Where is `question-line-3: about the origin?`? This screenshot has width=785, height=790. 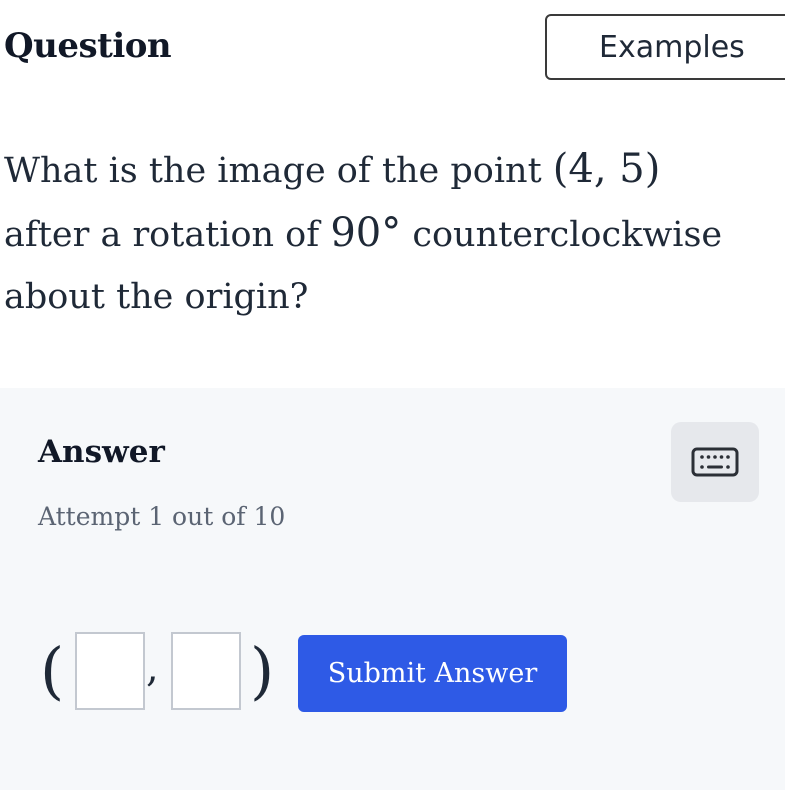
question-line-3: about the origin? is located at coordinates (156, 297).